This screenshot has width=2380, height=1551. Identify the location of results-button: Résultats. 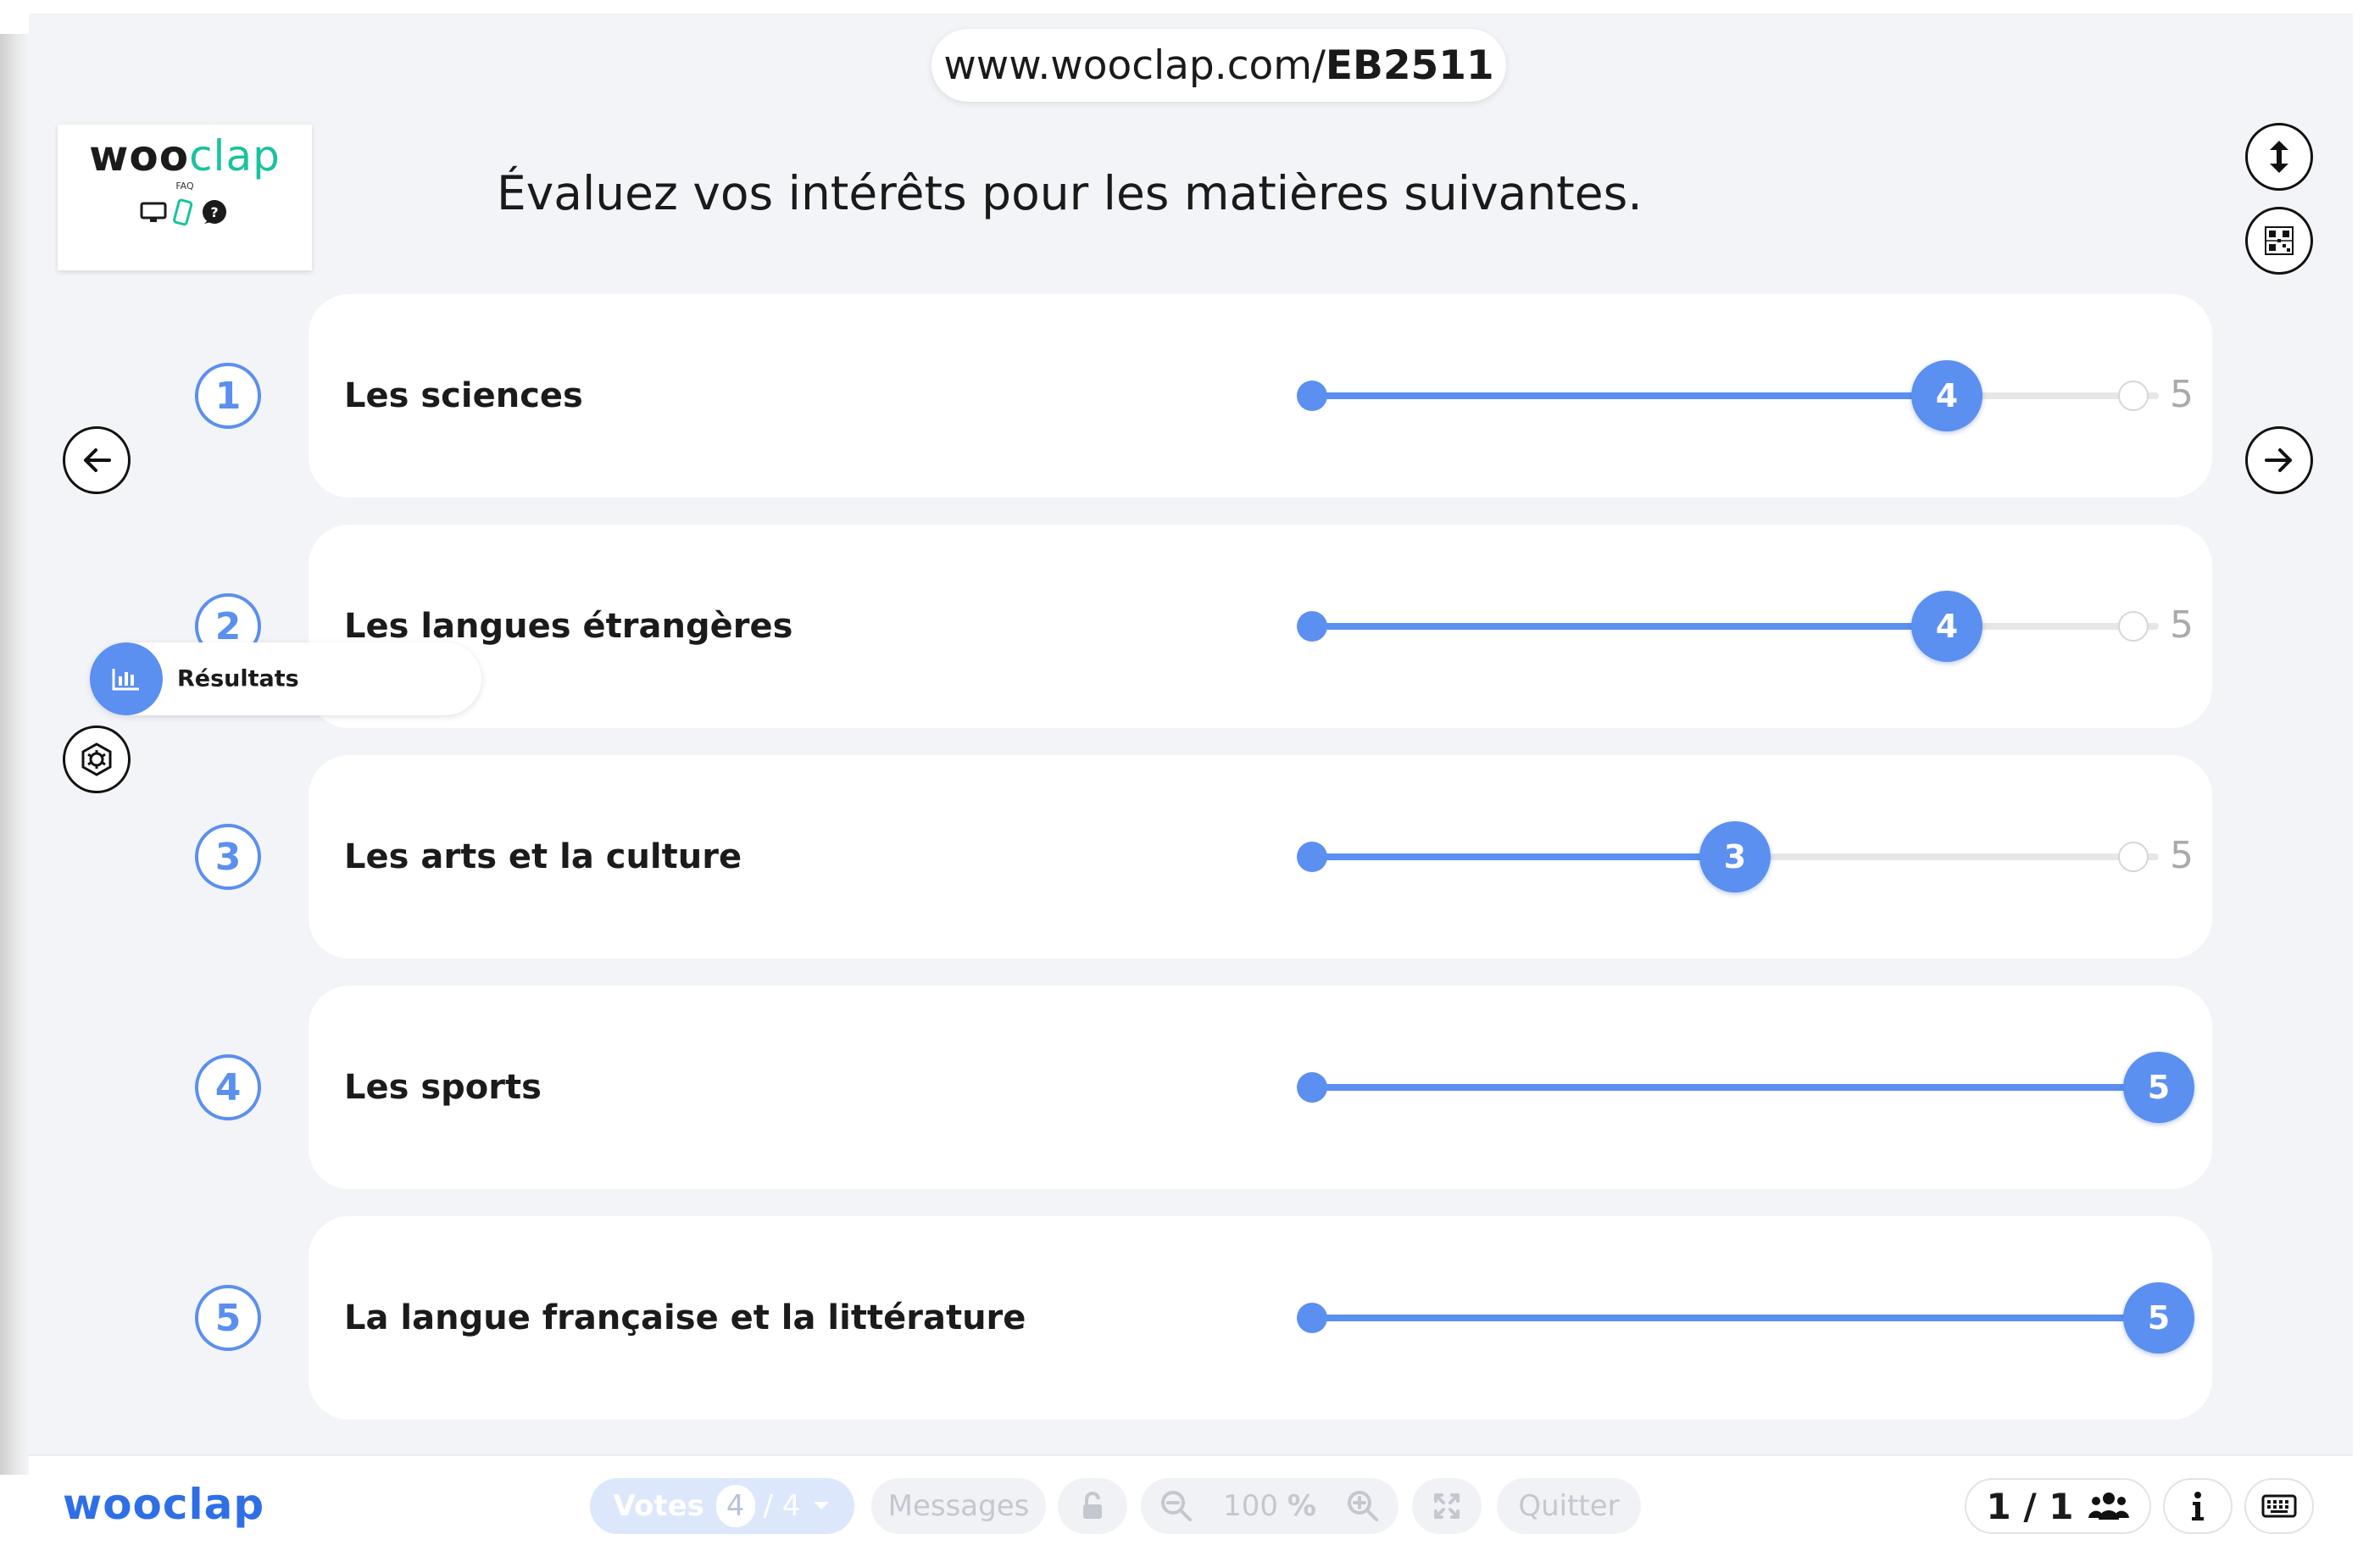
(285, 678).